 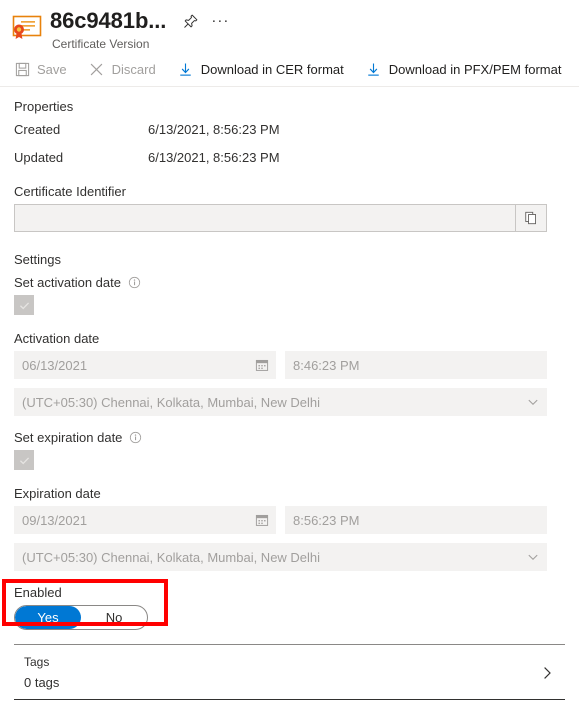 What do you see at coordinates (55, 365) in the screenshot?
I see `activation-date-value: 06/13/2021` at bounding box center [55, 365].